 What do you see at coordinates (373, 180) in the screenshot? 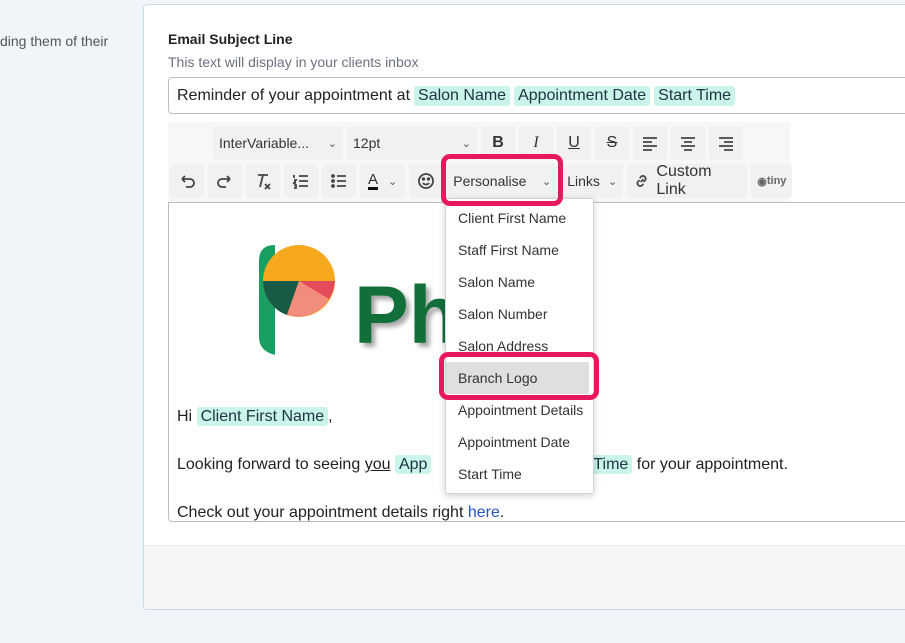
I see `text-color-icon: A` at bounding box center [373, 180].